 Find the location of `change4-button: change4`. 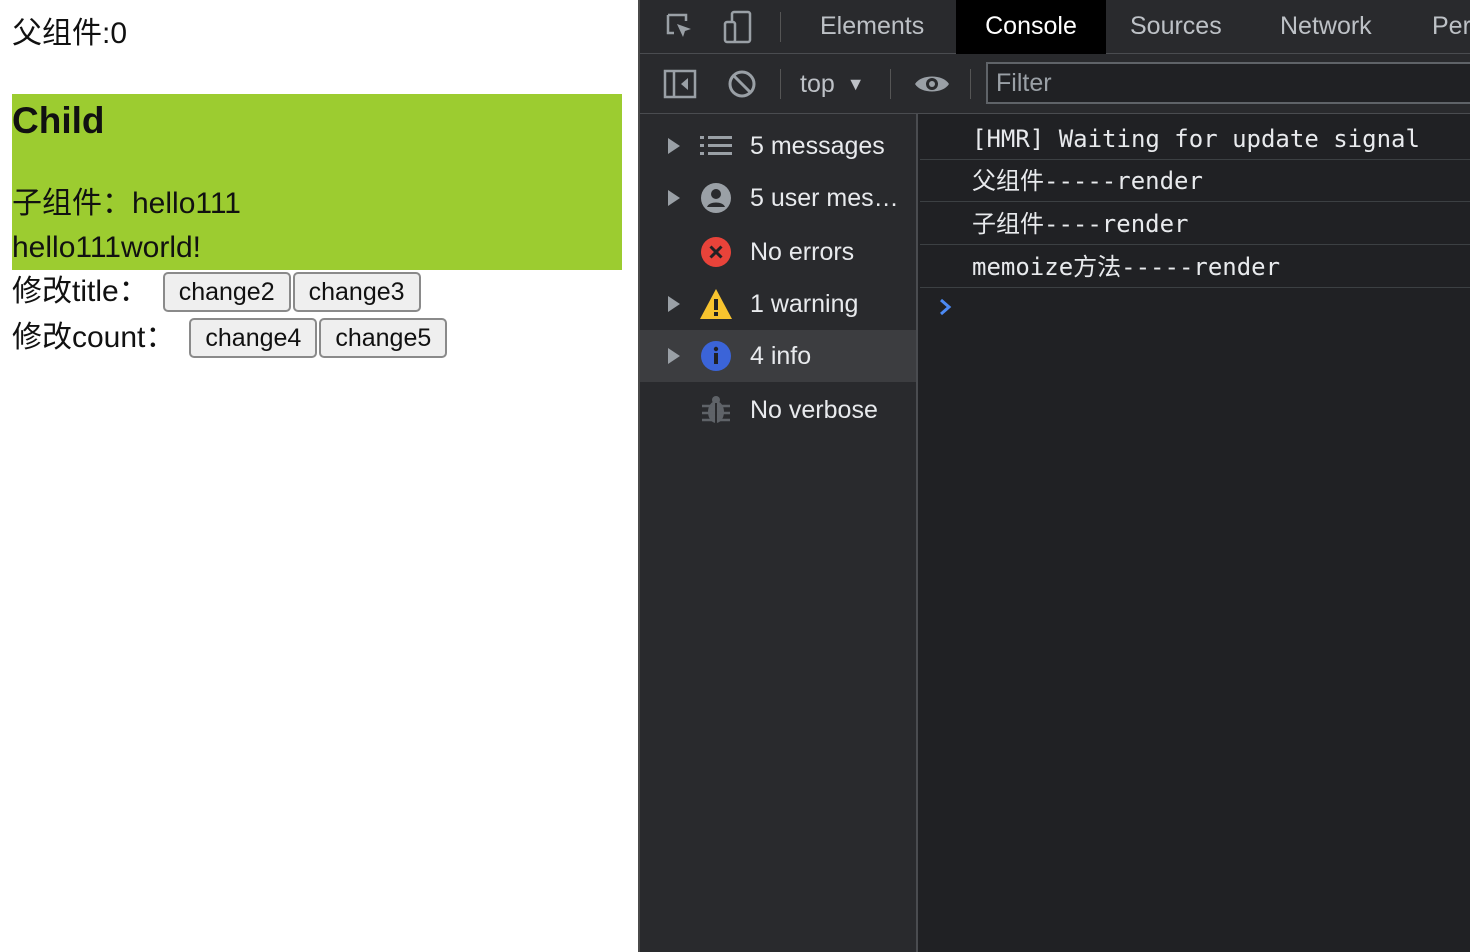

change4-button: change4 is located at coordinates (253, 338).